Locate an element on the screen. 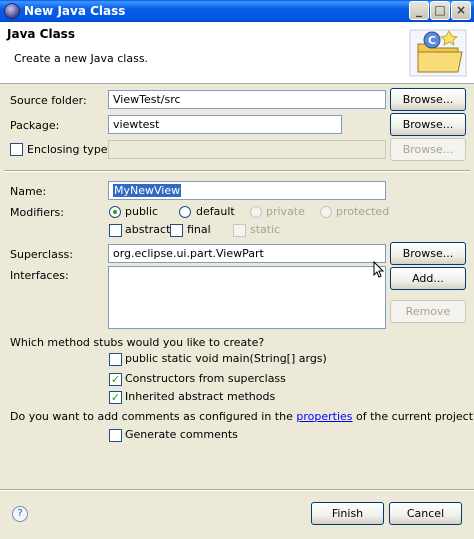 Image resolution: width=474 pixels, height=539 pixels. interfaces-label: Interfaces: is located at coordinates (39, 275).